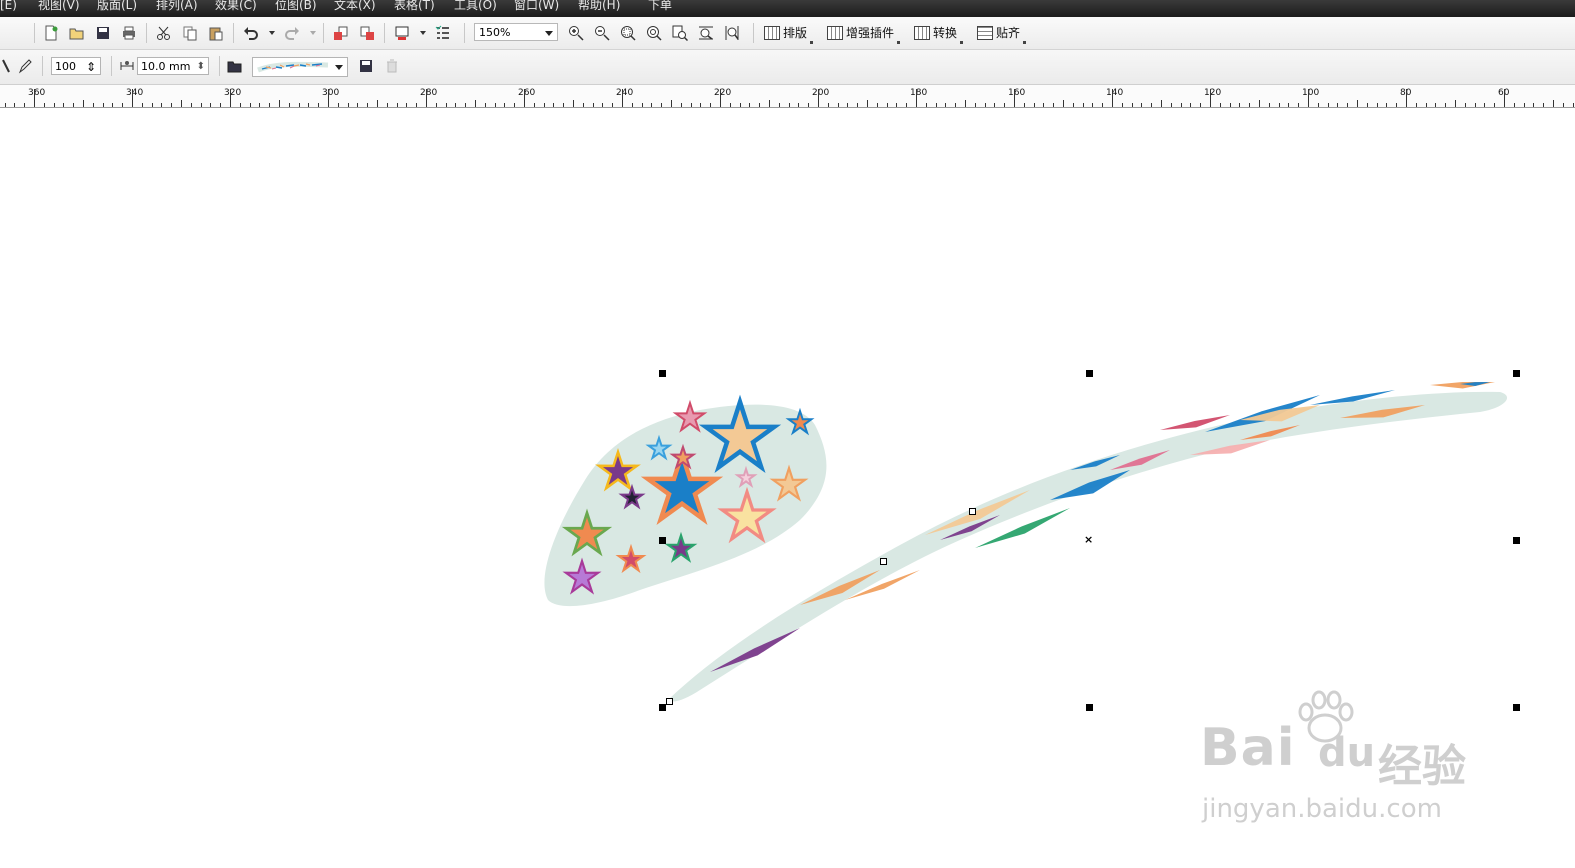 This screenshot has width=1575, height=868. What do you see at coordinates (103, 33) in the screenshot?
I see `save-icon` at bounding box center [103, 33].